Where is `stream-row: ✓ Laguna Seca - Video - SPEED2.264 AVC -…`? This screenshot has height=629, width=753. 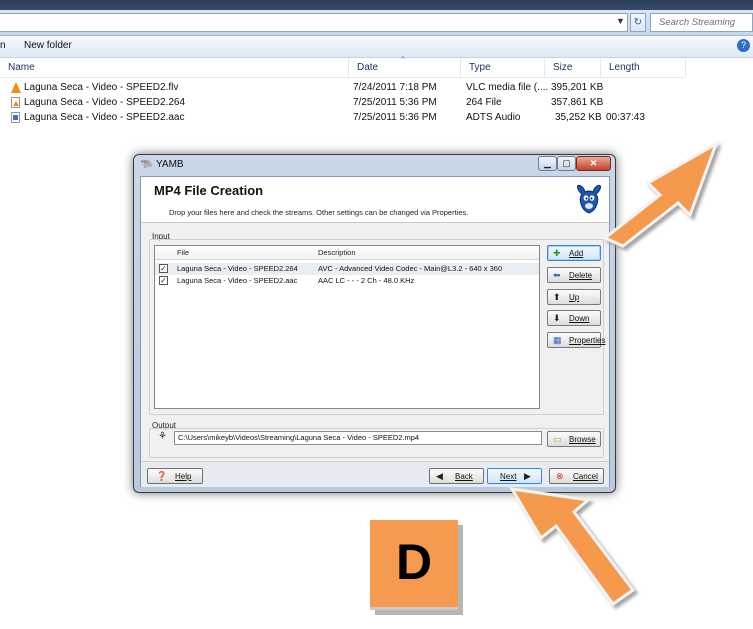 stream-row: ✓ Laguna Seca - Video - SPEED2.264 AVC -… is located at coordinates (347, 269).